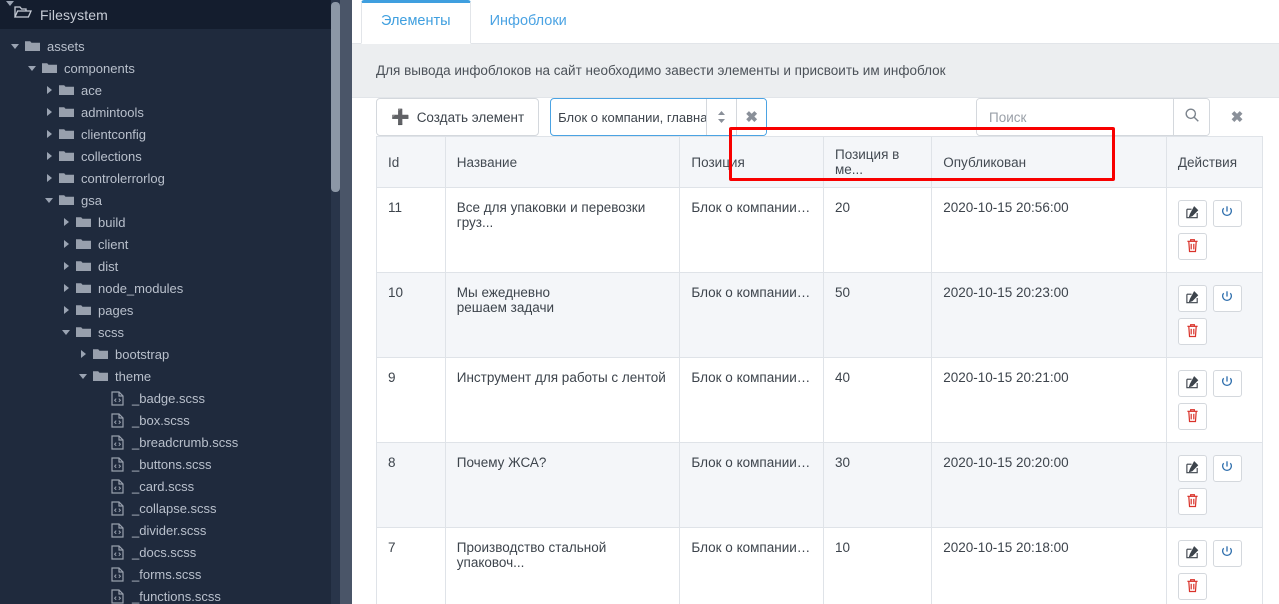 The image size is (1279, 604). I want to click on tree-item-ace: ace, so click(176, 90).